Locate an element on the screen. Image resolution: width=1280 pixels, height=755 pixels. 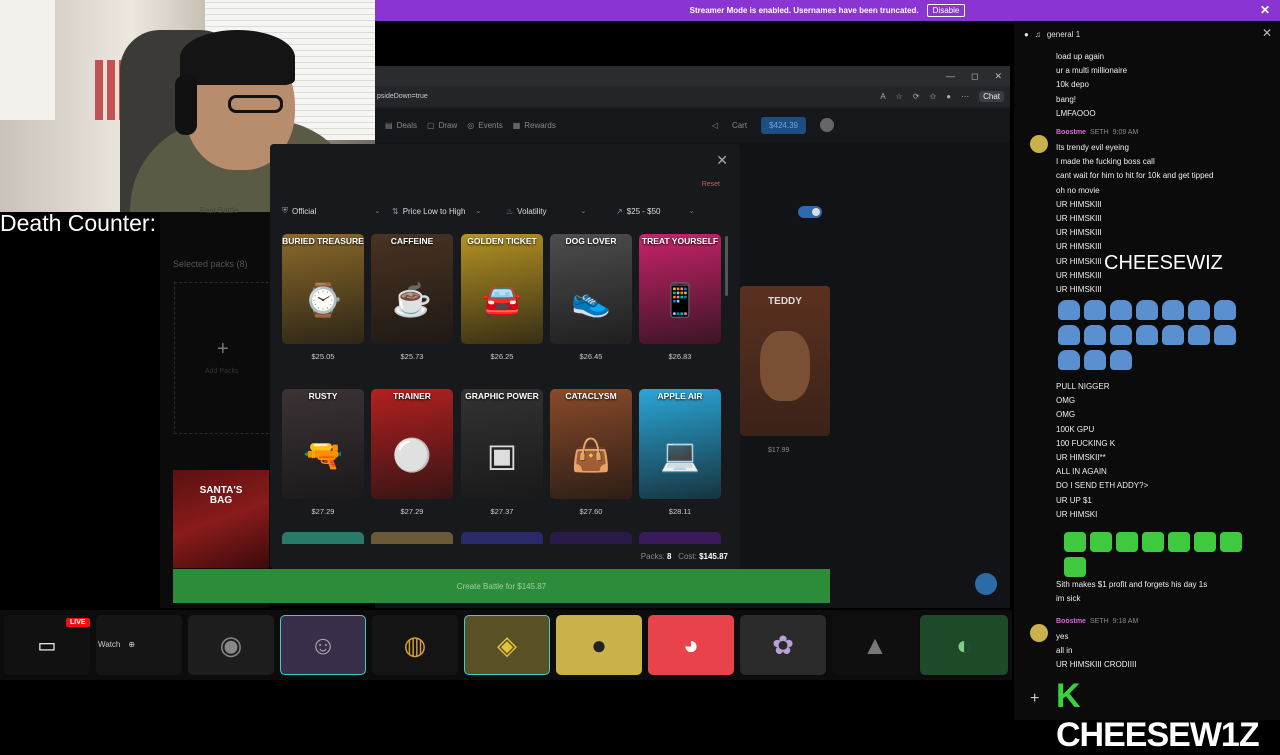
participant-tile-1: ◉ is located at coordinates (231, 645).